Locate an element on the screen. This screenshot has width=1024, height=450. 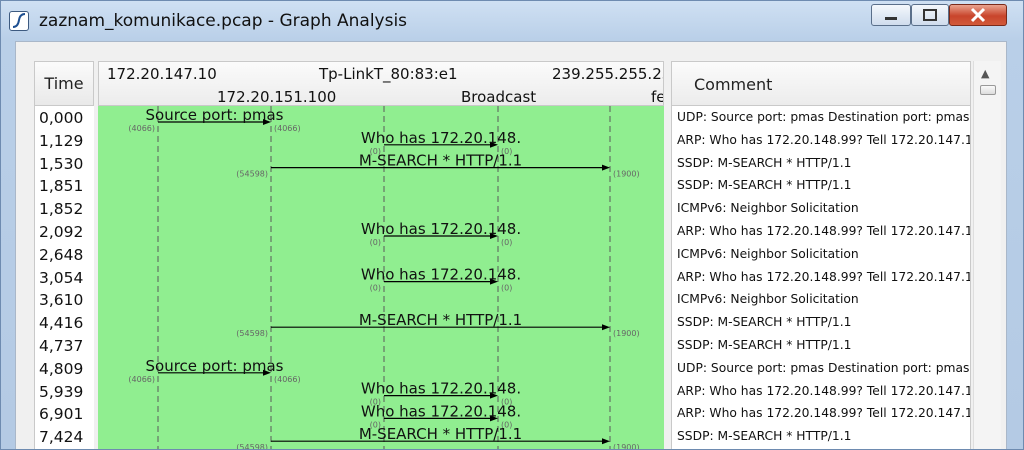
time-cell: 1,530 is located at coordinates (61, 164).